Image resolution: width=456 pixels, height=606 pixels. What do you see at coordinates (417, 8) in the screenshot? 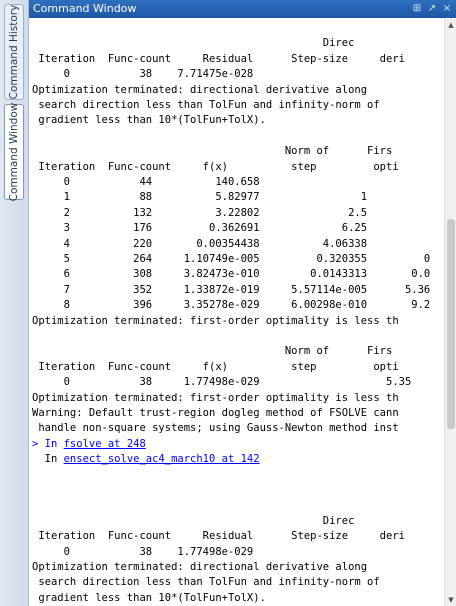
I see `undock-icon: ⊞` at bounding box center [417, 8].